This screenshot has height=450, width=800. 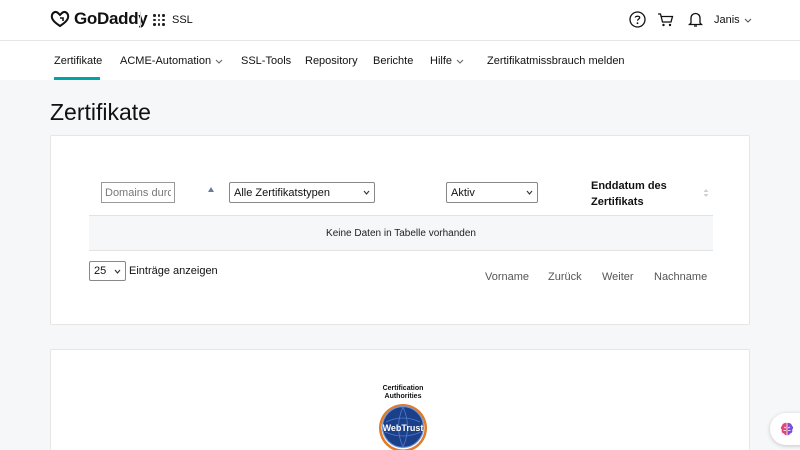 I want to click on tab-label: SSL-Tools, so click(x=266, y=61).